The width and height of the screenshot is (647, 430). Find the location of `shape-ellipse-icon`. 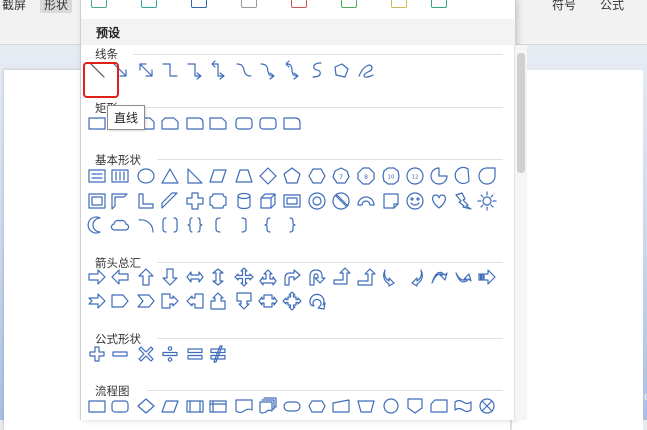

shape-ellipse-icon is located at coordinates (146, 176).